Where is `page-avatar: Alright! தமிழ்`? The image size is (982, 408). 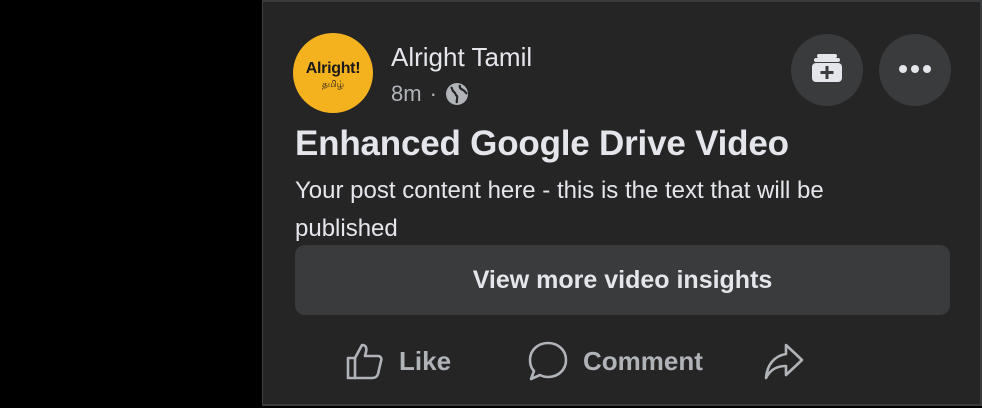
page-avatar: Alright! தமிழ் is located at coordinates (333, 73).